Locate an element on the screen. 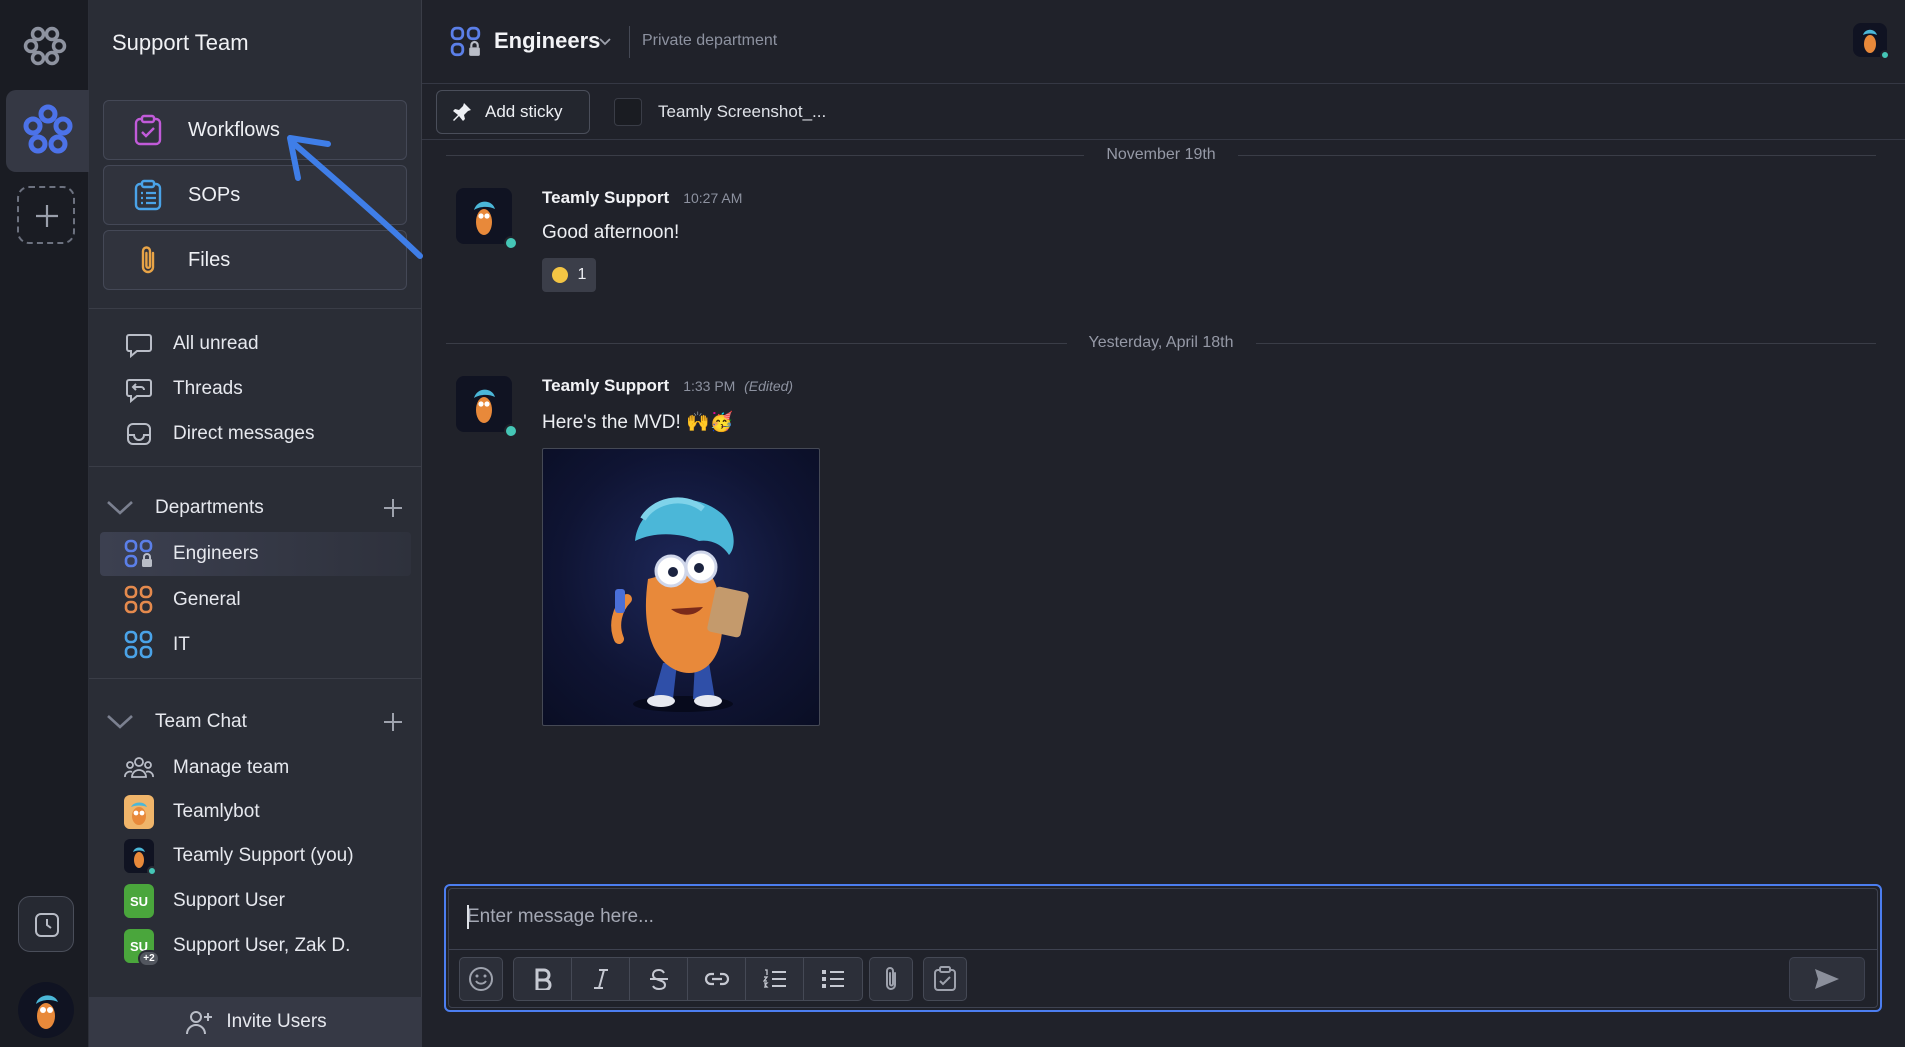 Image resolution: width=1905 pixels, height=1047 pixels. bullet-list-icon is located at coordinates (833, 979).